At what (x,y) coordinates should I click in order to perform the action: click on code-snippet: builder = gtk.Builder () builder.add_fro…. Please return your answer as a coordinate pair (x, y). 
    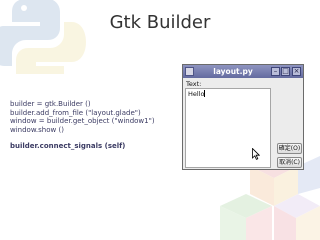
    Looking at the image, I should click on (96, 125).